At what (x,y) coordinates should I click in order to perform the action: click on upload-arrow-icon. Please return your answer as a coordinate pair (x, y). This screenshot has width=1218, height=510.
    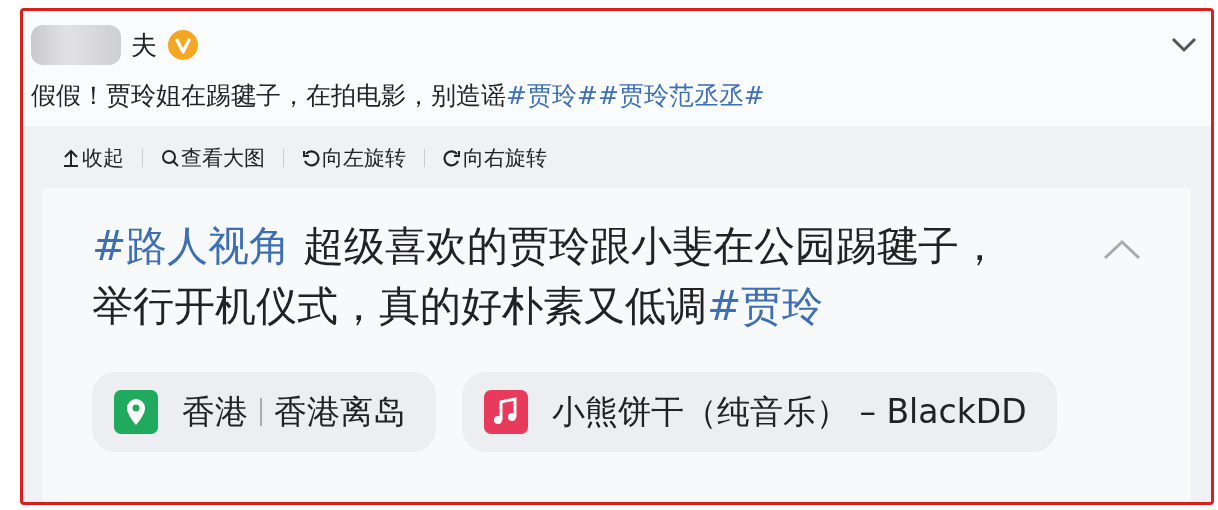
    Looking at the image, I should click on (71, 158).